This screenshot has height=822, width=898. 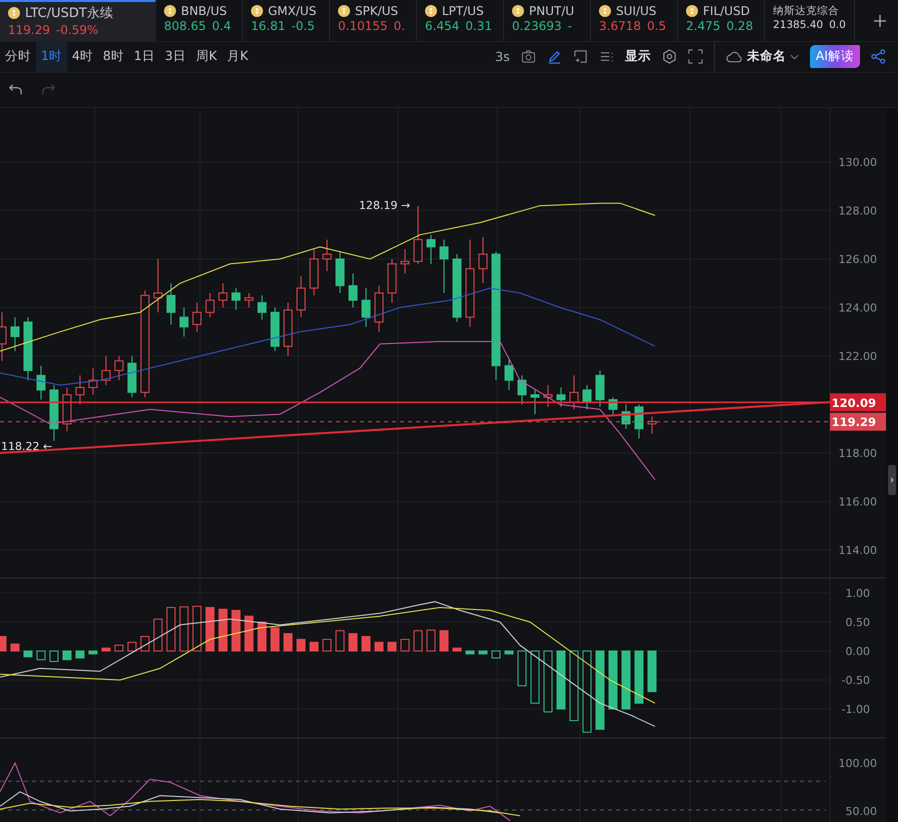 I want to click on ticker-price: 6.454, so click(x=442, y=26).